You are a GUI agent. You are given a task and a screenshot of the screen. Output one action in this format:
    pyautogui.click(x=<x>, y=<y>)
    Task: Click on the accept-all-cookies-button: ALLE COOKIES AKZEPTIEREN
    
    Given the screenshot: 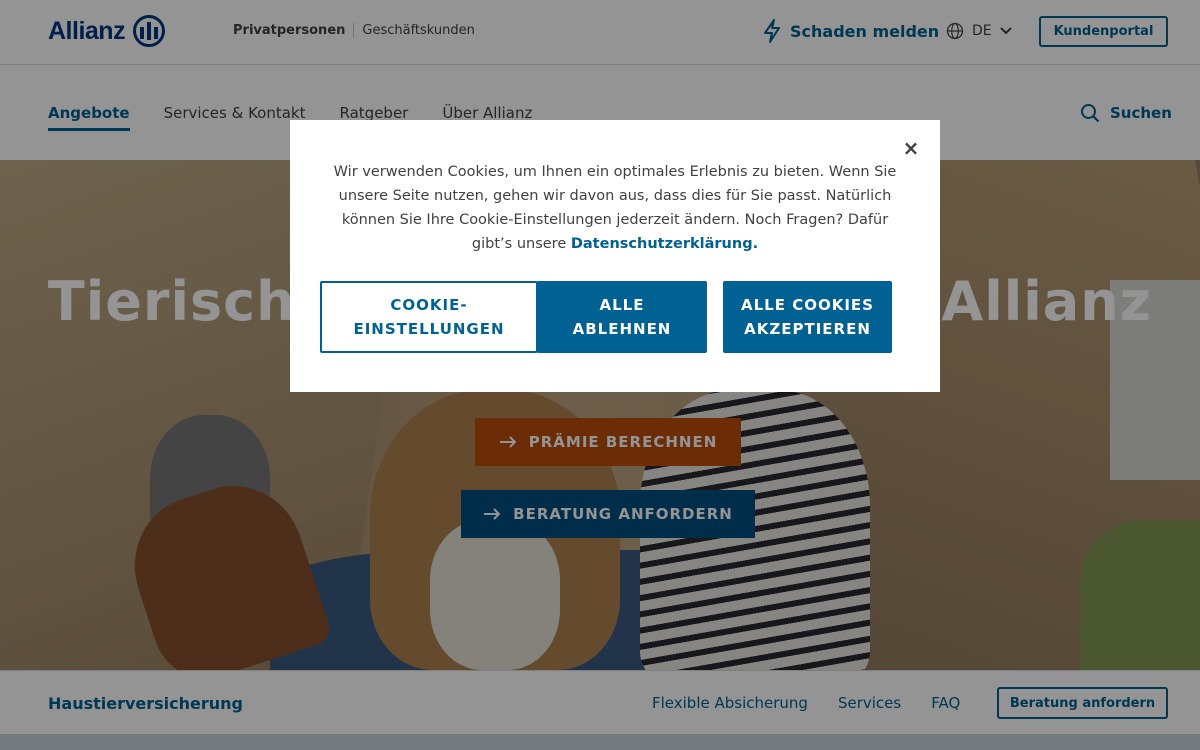 What is the action you would take?
    pyautogui.click(x=807, y=317)
    